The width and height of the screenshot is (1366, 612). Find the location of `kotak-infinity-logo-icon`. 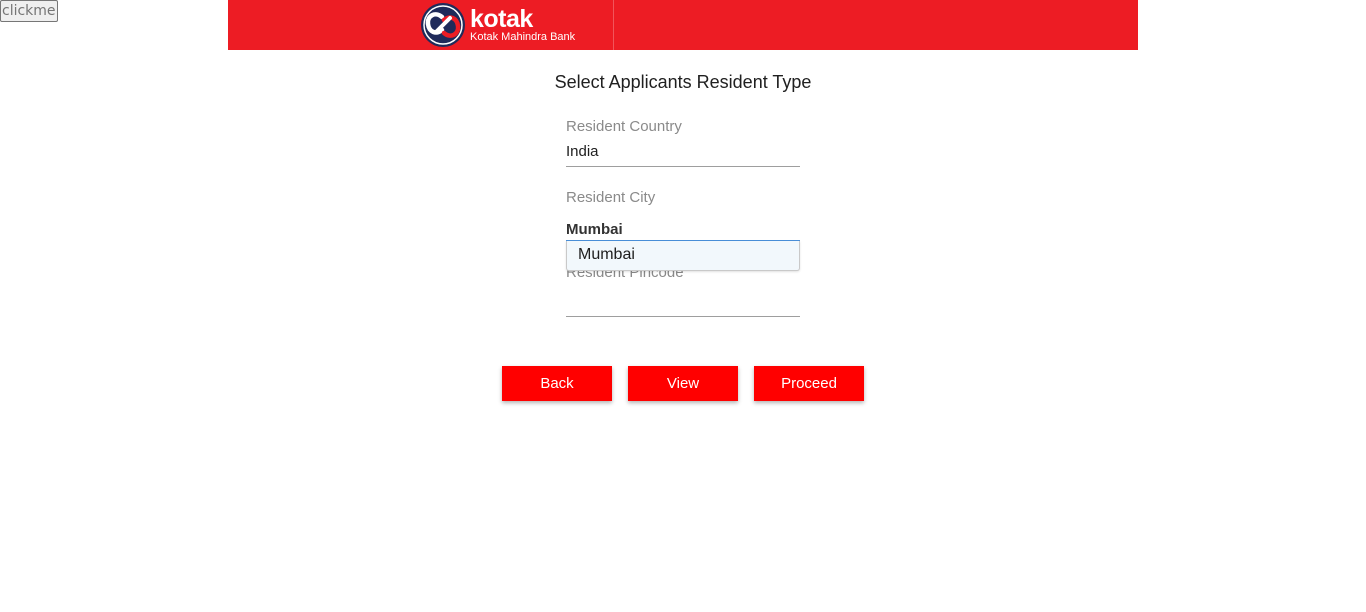

kotak-infinity-logo-icon is located at coordinates (443, 25).